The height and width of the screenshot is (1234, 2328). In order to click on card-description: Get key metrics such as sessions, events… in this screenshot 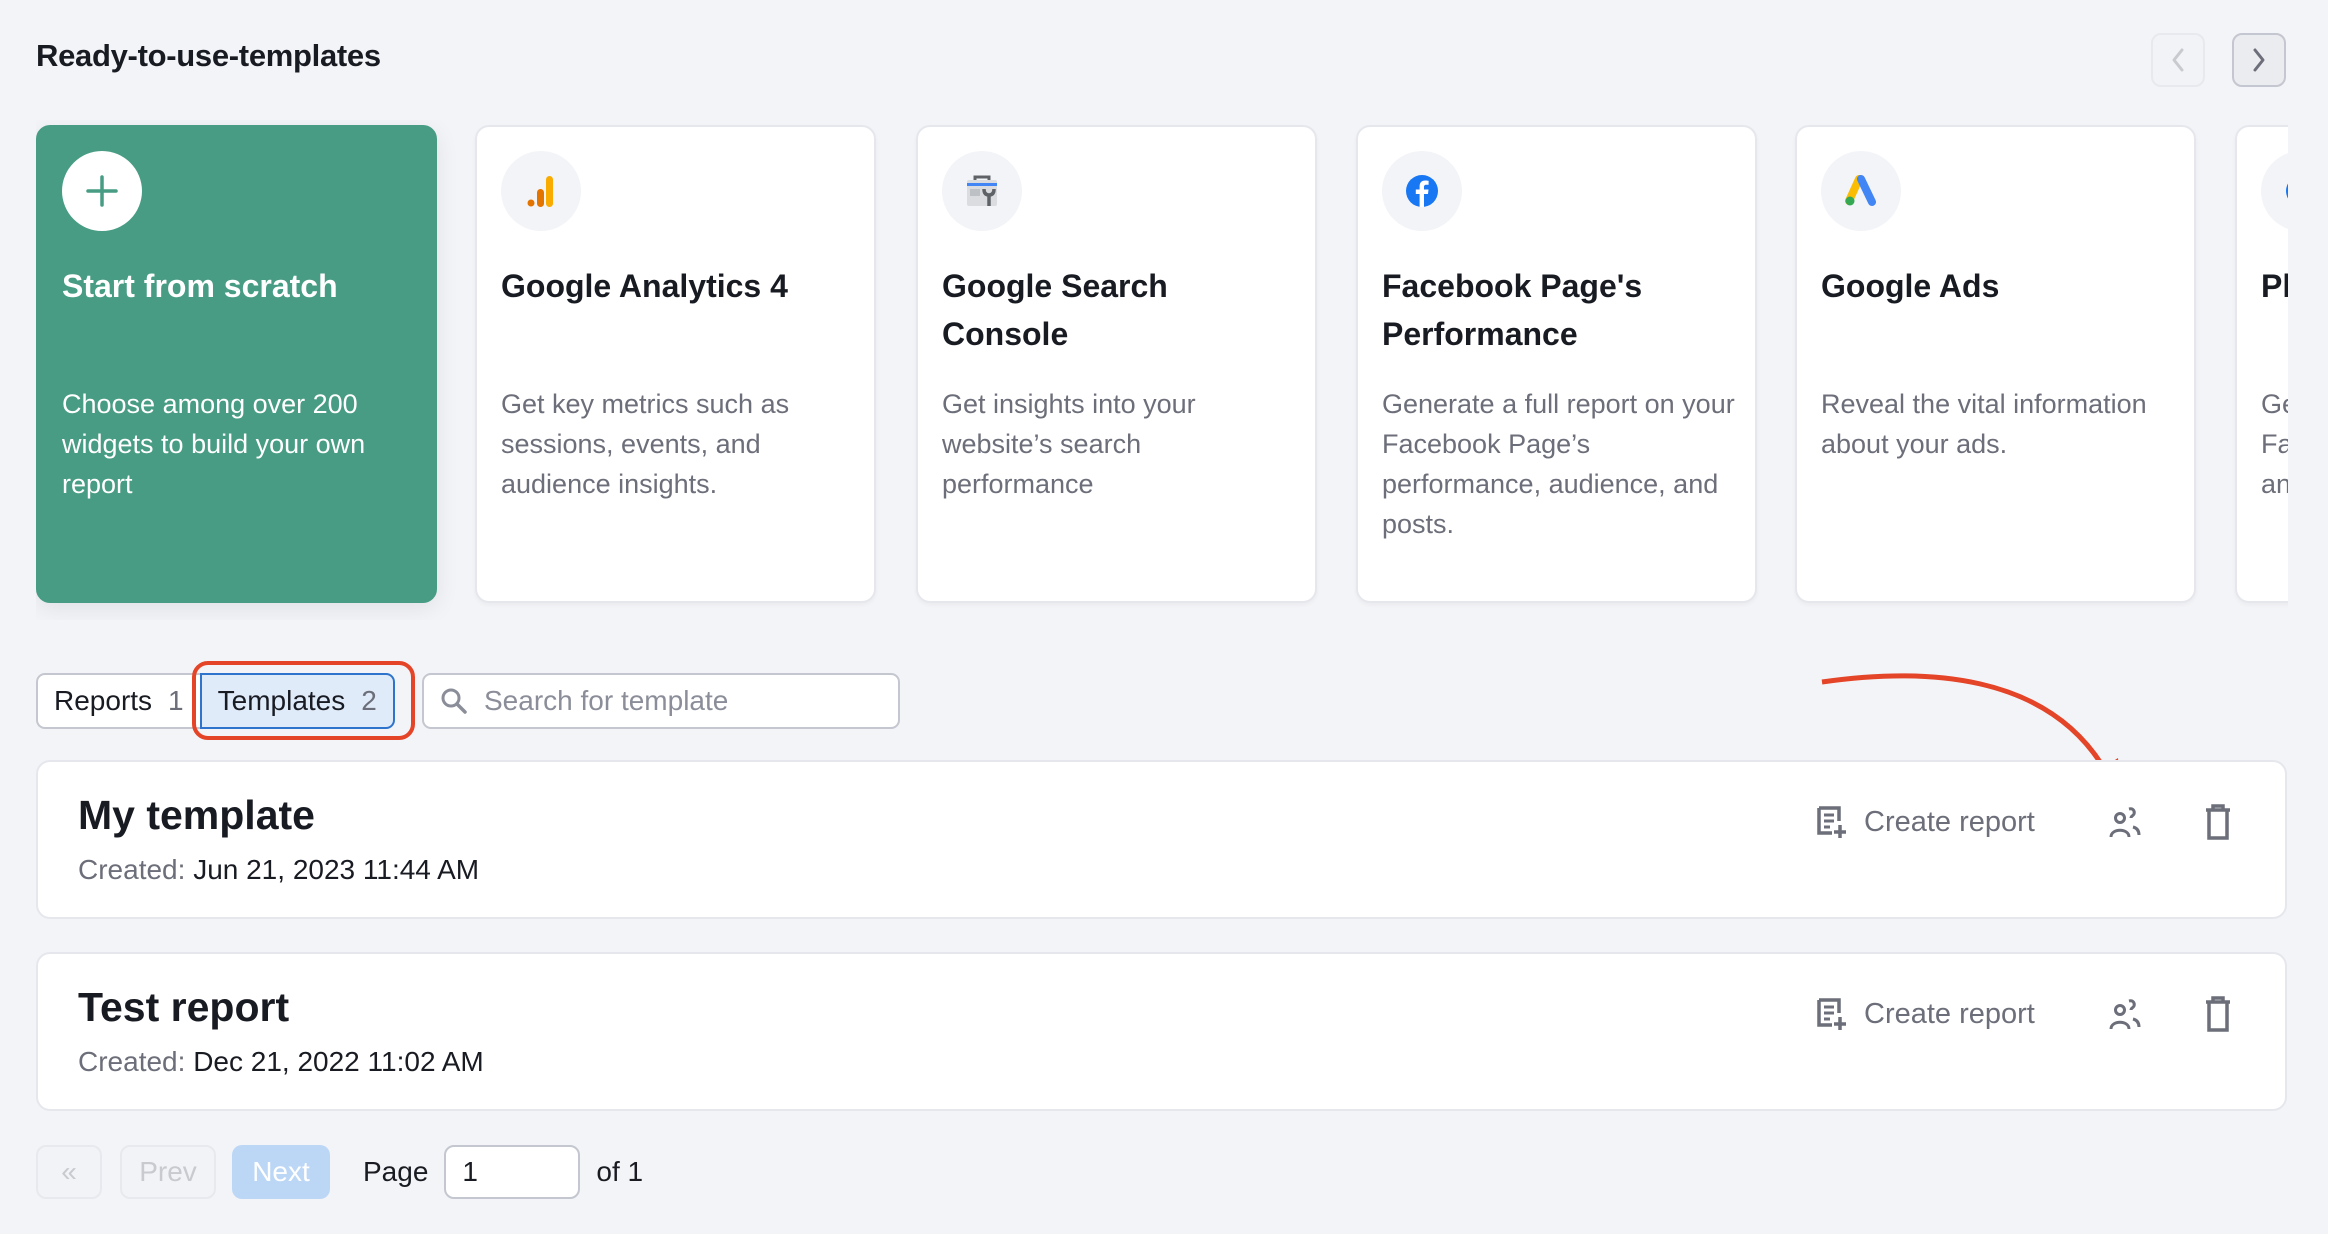, I will do `click(645, 444)`.